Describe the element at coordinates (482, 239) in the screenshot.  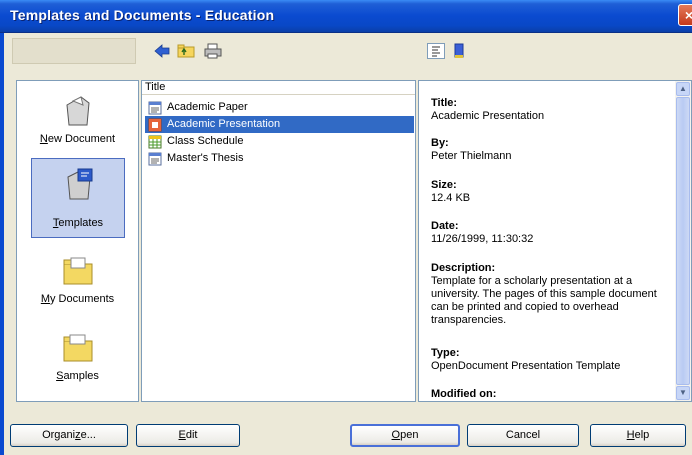
I see `property-value: 11/26/1999, 11:30:32` at that location.